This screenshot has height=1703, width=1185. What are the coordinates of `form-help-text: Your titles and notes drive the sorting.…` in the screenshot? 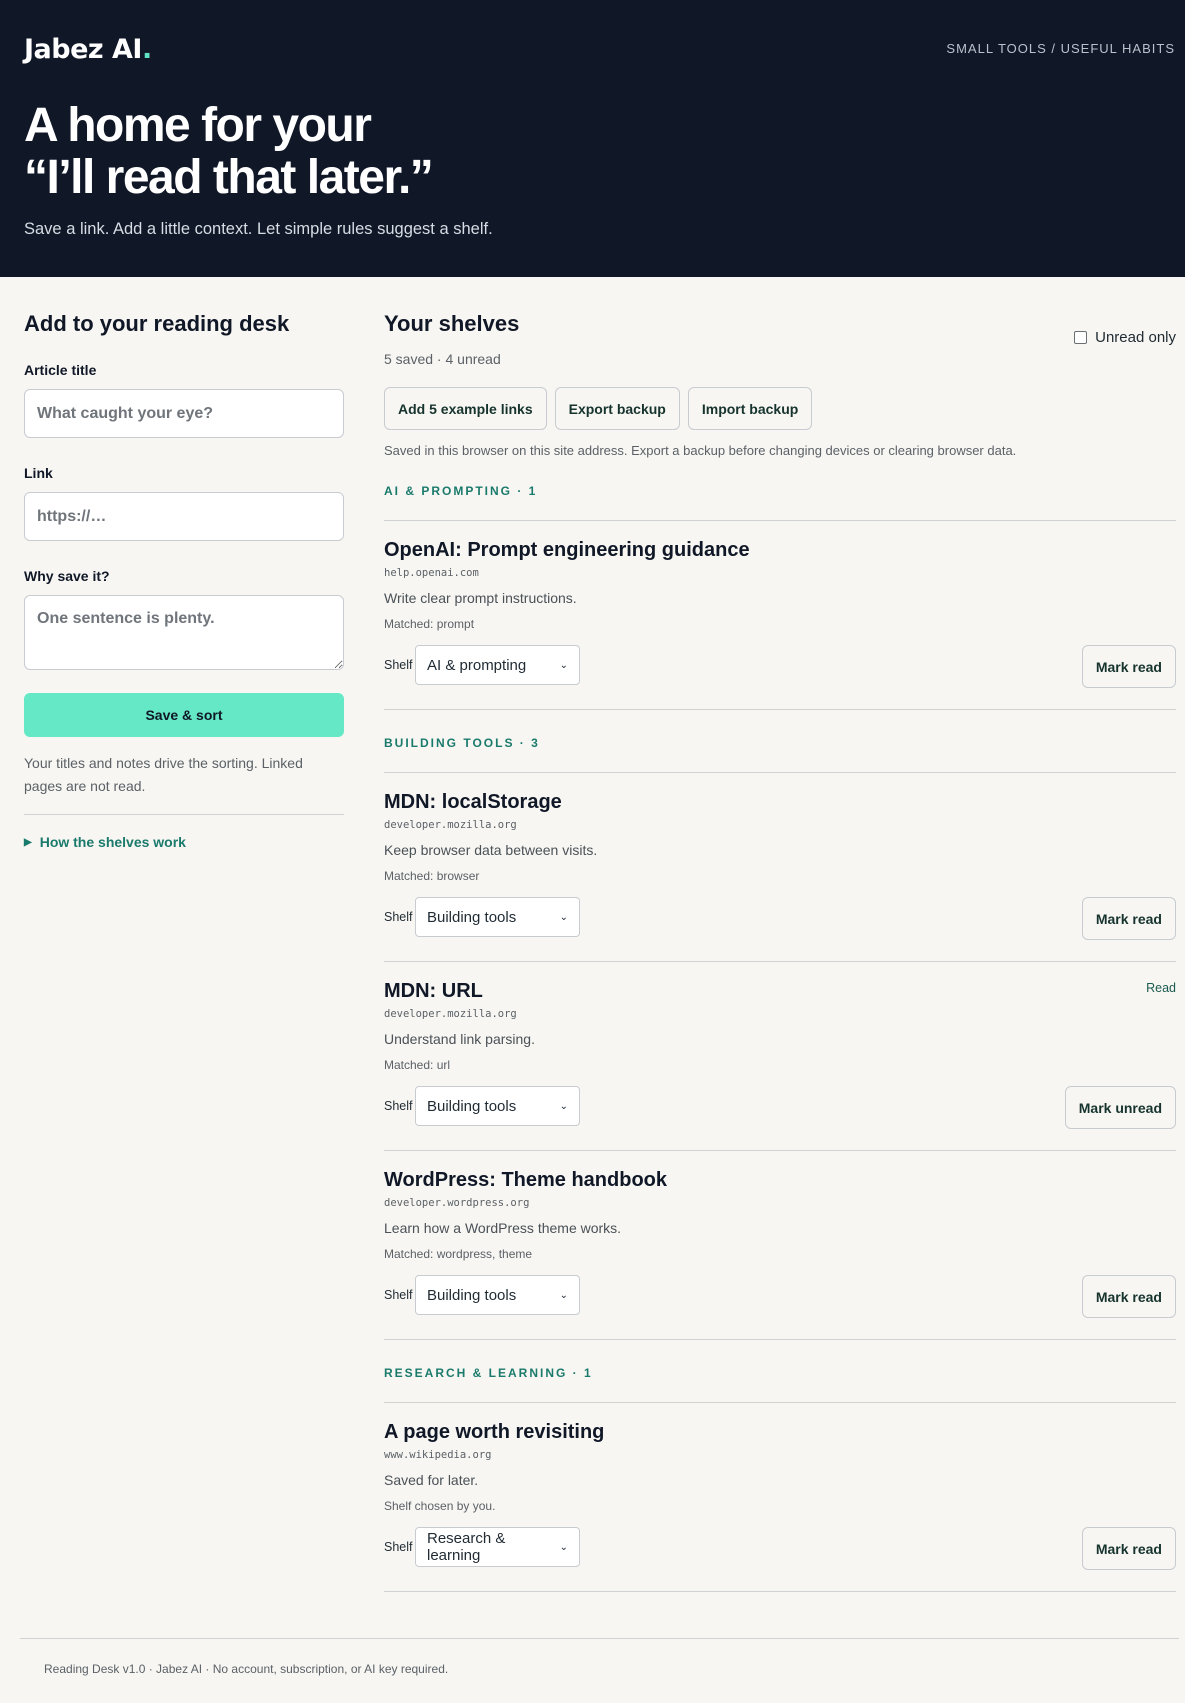 It's located at (163, 774).